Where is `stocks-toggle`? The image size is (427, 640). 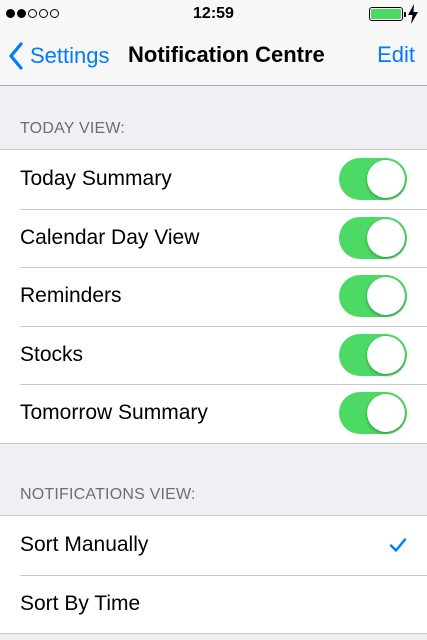 stocks-toggle is located at coordinates (373, 354).